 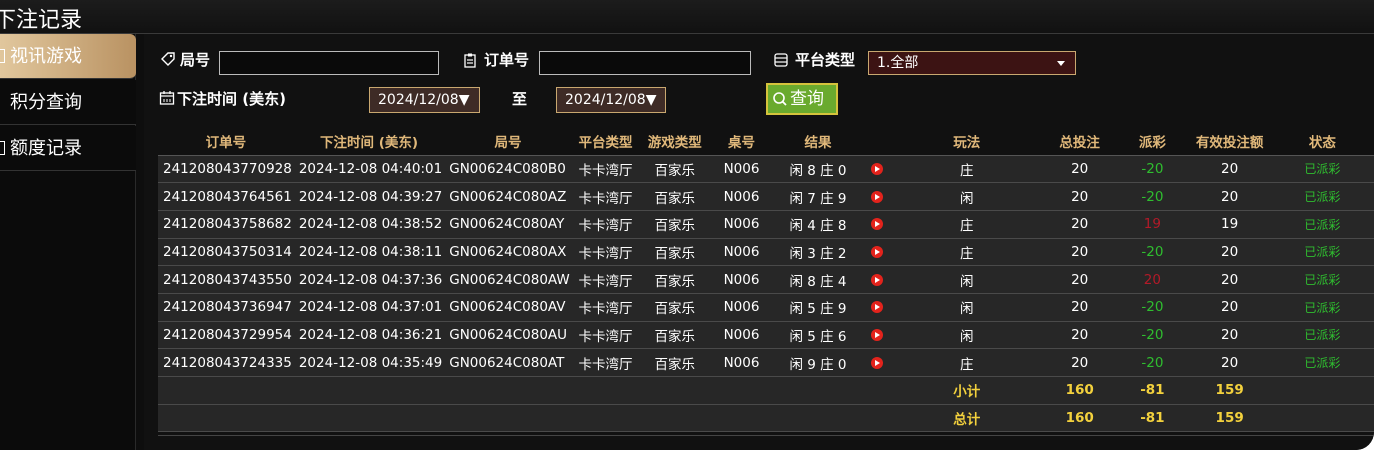 What do you see at coordinates (967, 418) in the screenshot?
I see `summary-label: 总计` at bounding box center [967, 418].